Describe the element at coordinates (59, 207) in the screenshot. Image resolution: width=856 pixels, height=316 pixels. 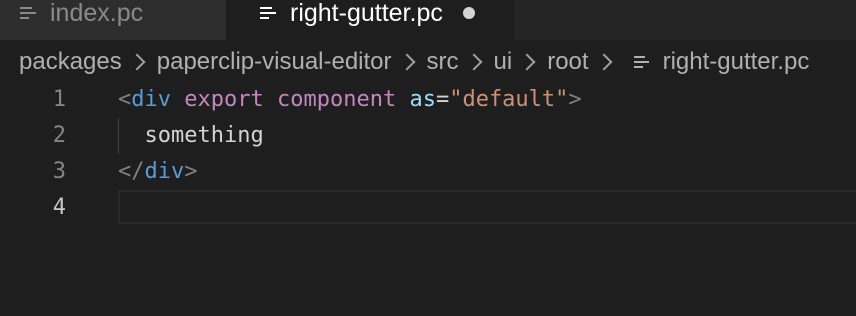
I see `line-number: 4` at that location.